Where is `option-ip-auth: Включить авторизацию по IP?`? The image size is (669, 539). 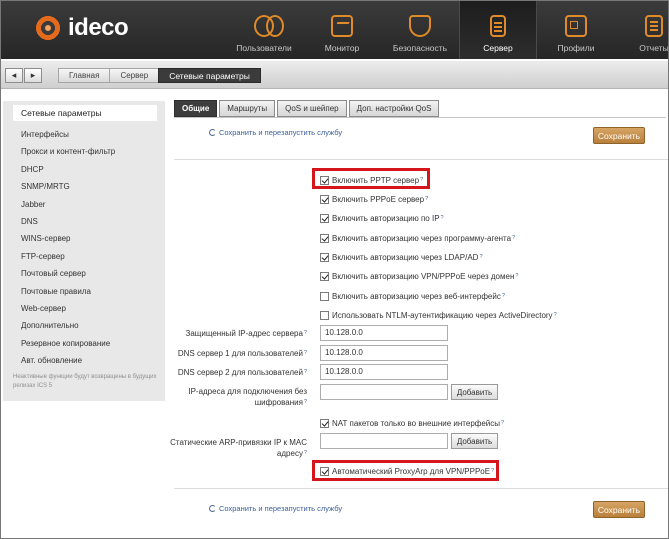
option-ip-auth: Включить авторизацию по IP? is located at coordinates (382, 218).